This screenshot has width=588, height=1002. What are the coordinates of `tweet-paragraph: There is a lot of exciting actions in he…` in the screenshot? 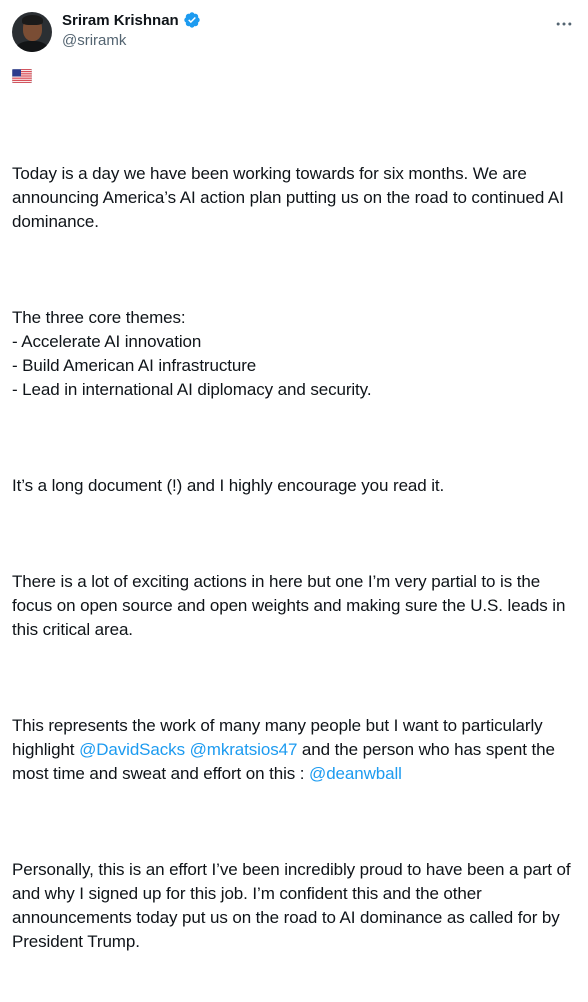 It's located at (291, 605).